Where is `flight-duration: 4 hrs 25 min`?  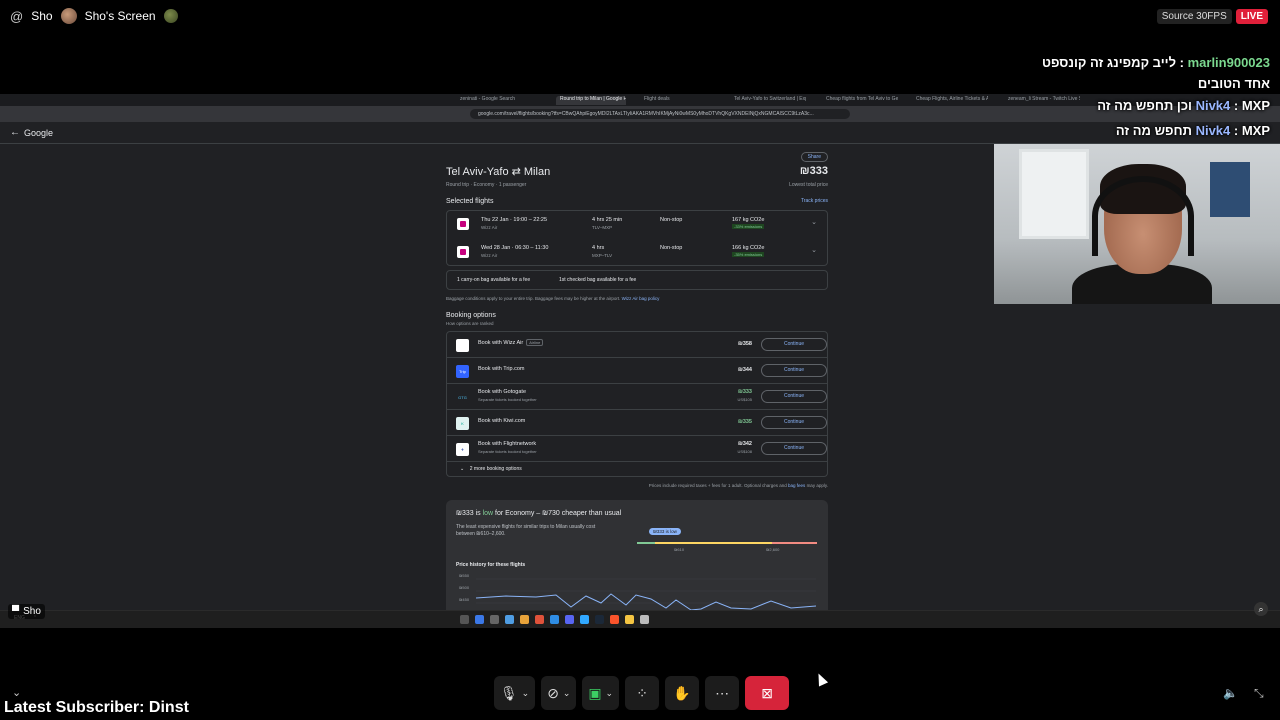
flight-duration: 4 hrs 25 min is located at coordinates (607, 220).